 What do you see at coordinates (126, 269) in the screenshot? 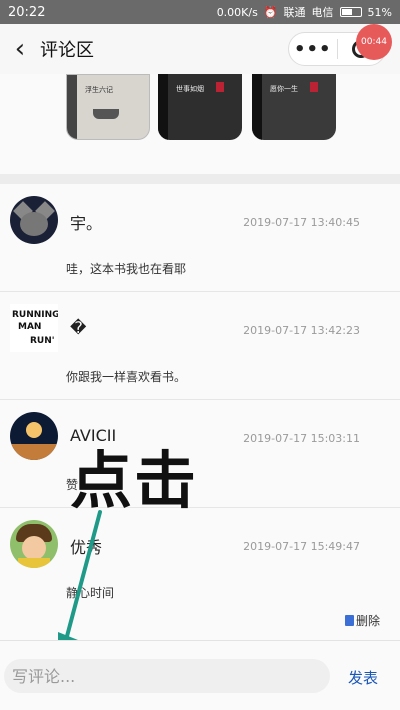
I see `comment-text: 哇，这本书我也在看耶` at bounding box center [126, 269].